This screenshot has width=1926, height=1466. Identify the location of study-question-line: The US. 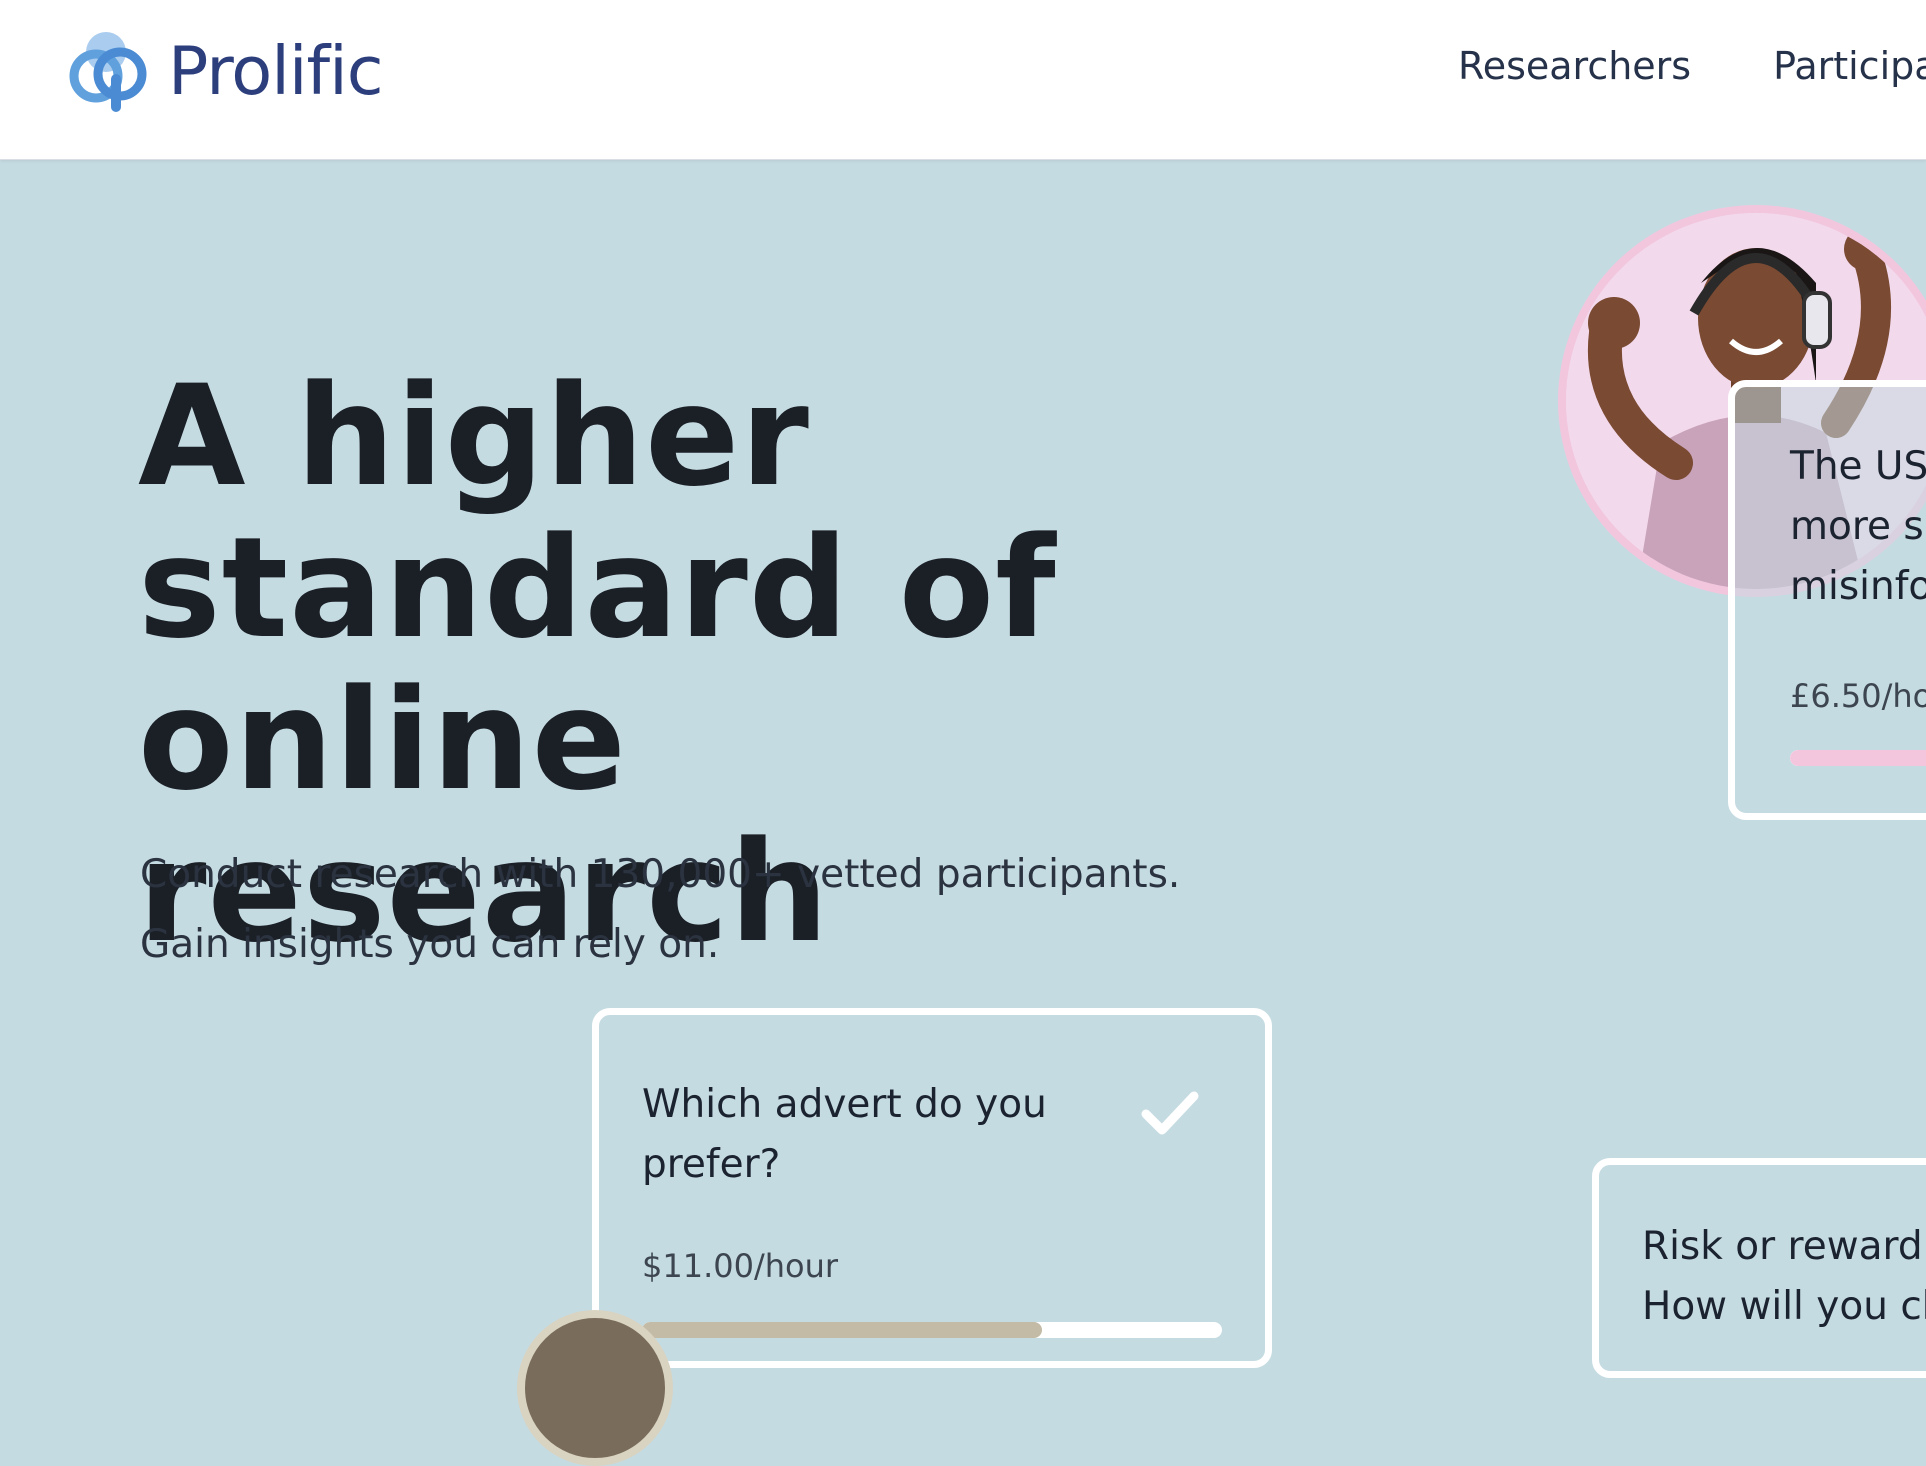
(1858, 466).